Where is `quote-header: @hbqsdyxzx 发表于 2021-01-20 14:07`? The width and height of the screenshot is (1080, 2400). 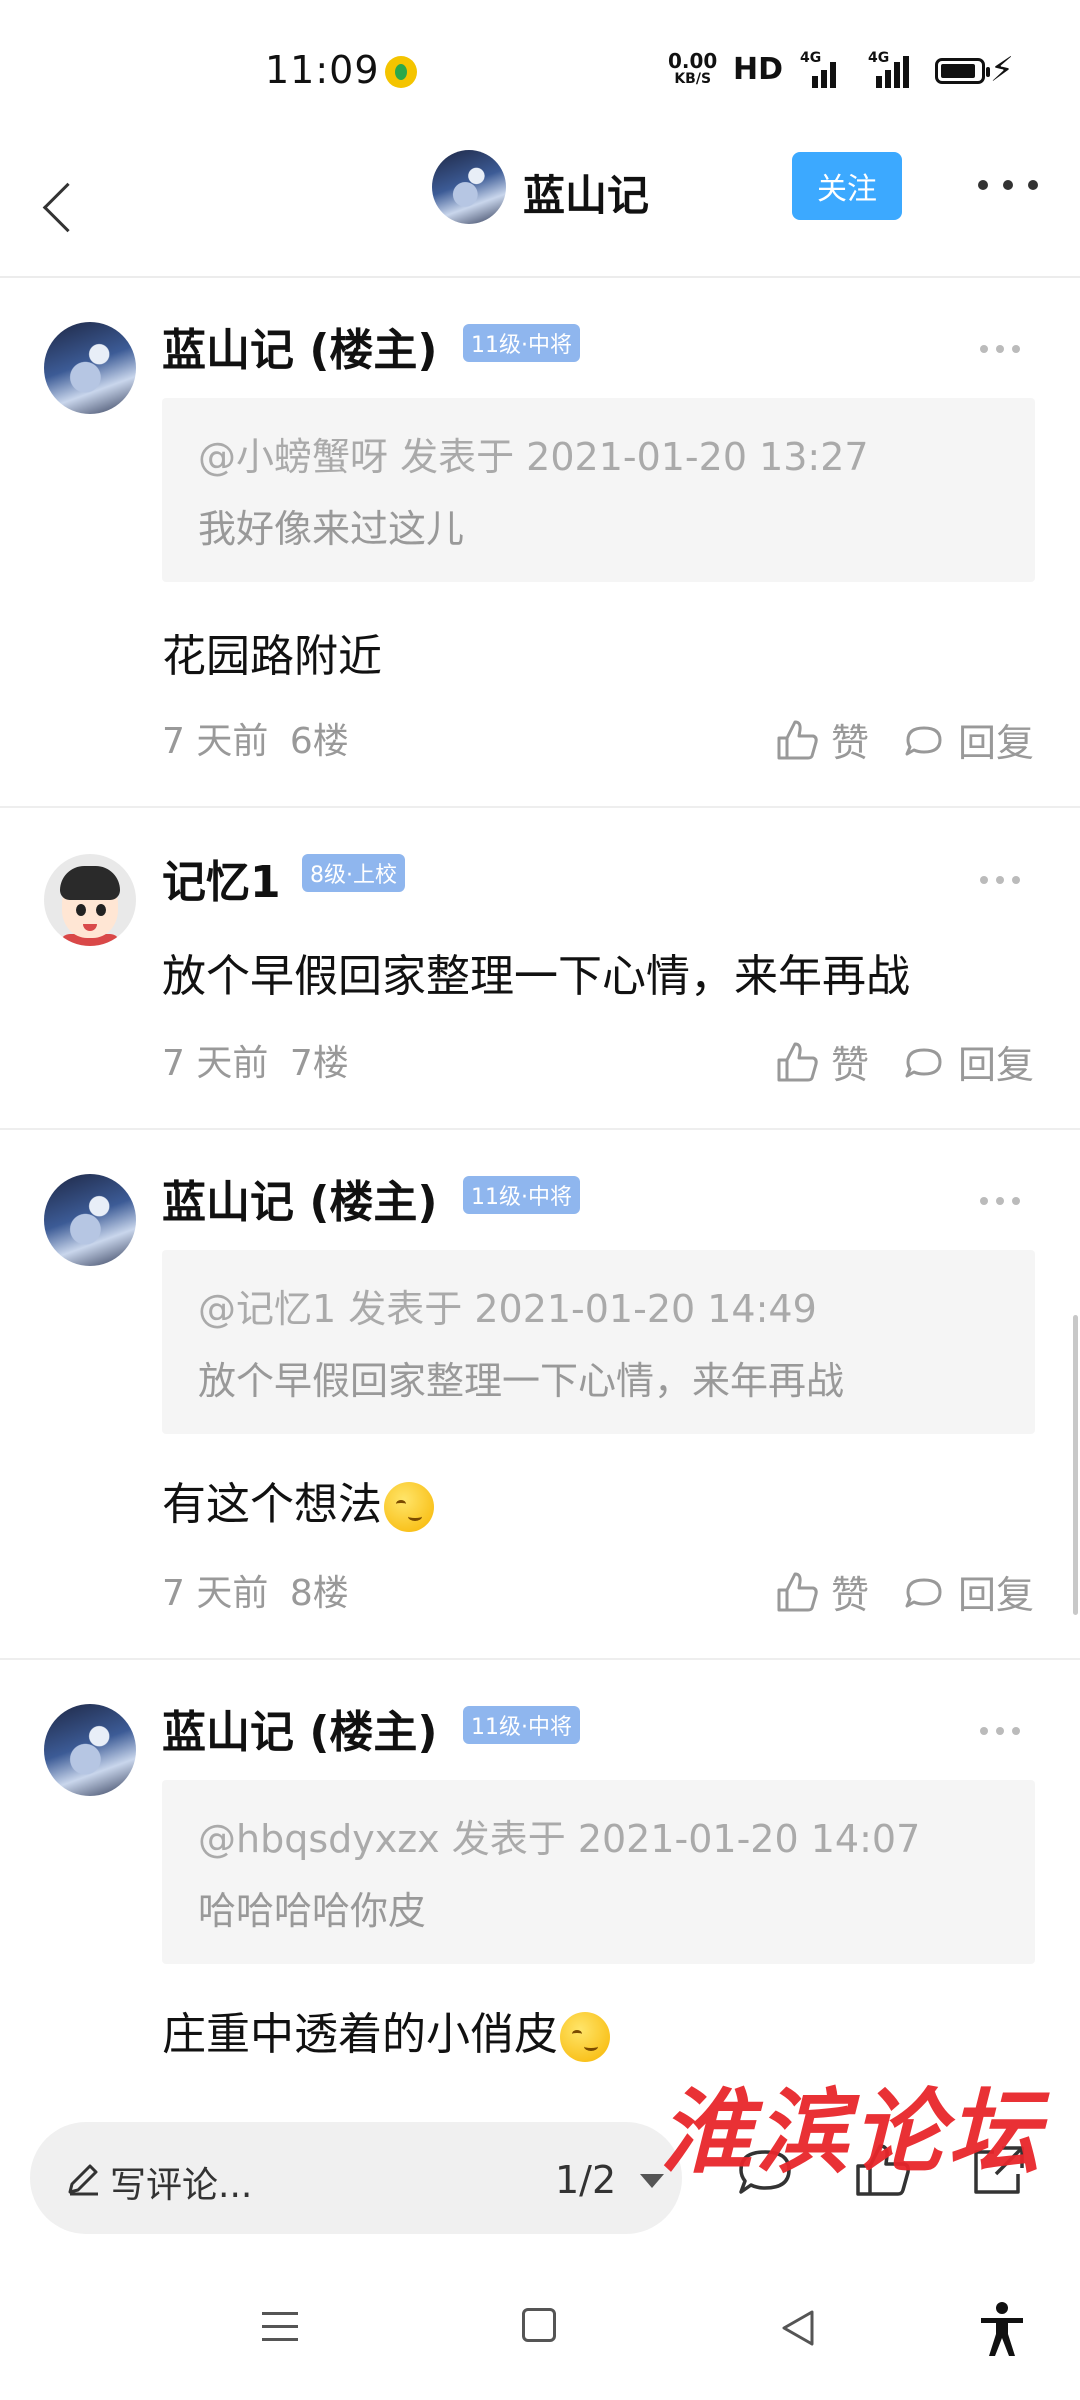 quote-header: @hbqsdyxzx 发表于 2021-01-20 14:07 is located at coordinates (559, 1839).